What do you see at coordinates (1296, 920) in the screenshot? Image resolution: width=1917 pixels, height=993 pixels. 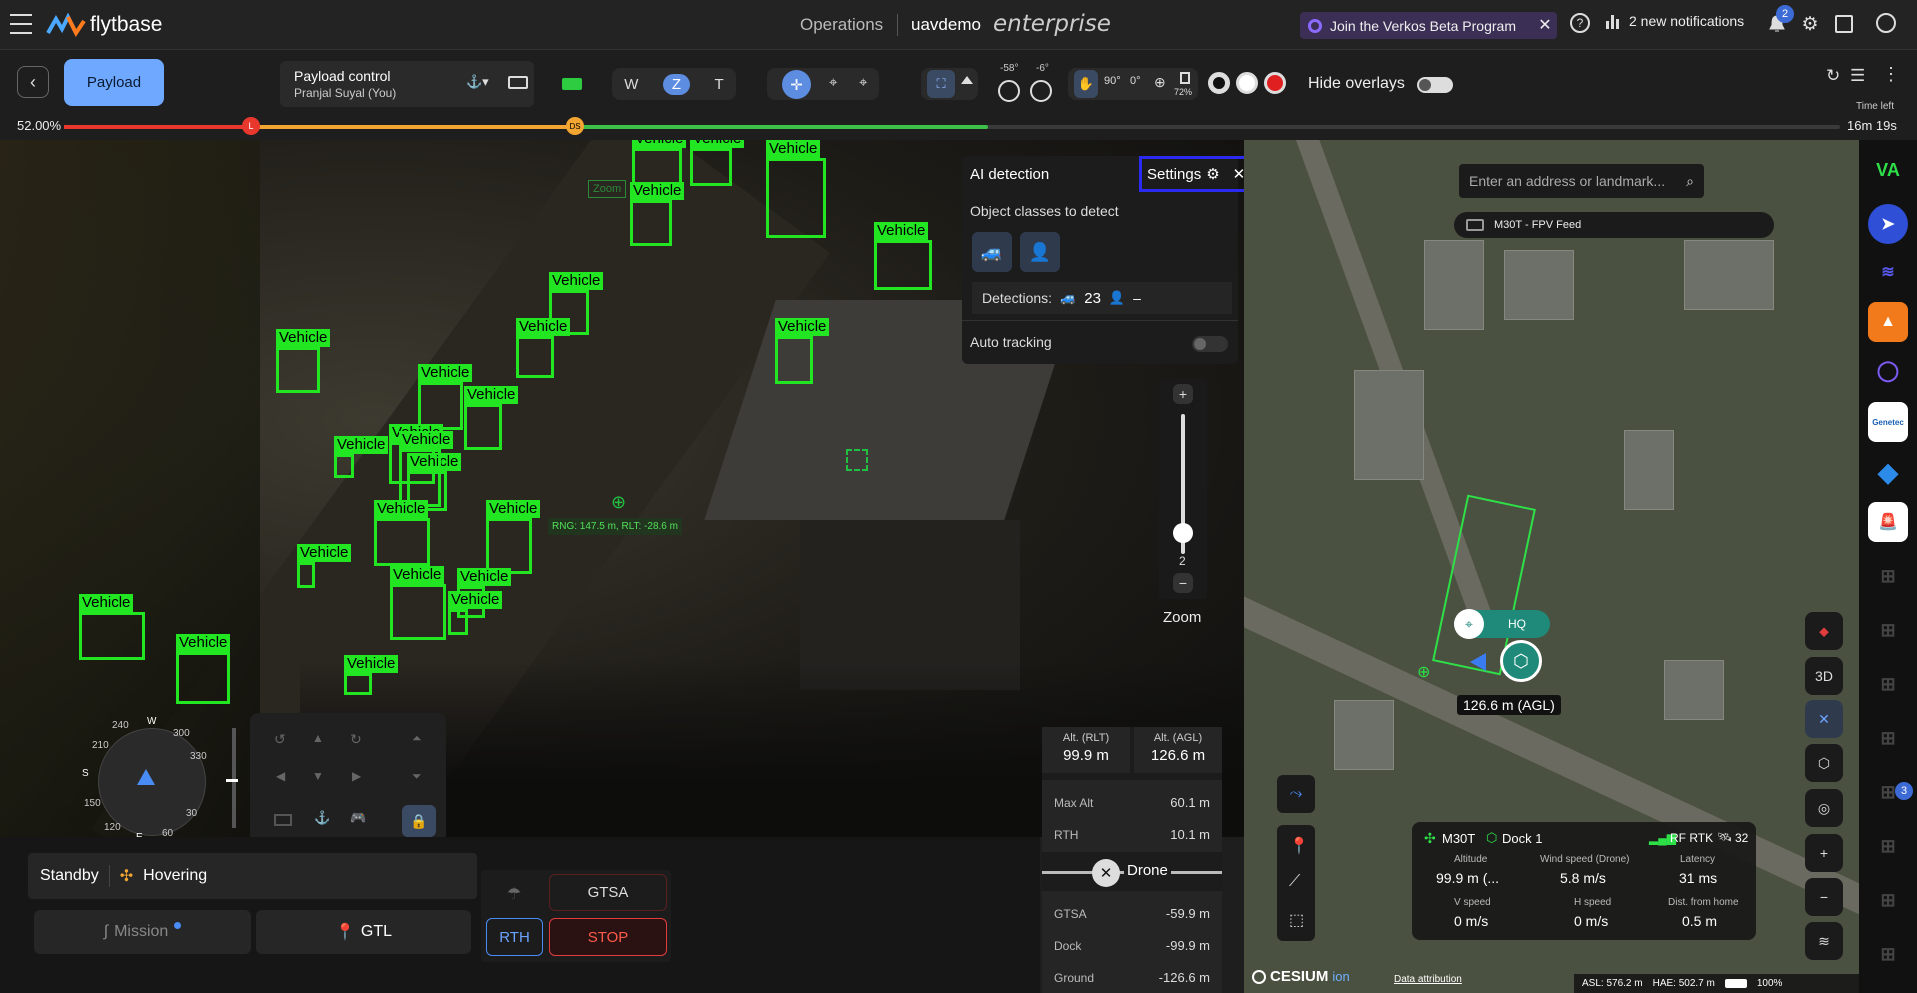 I see `draw-area-icon: ⬚` at bounding box center [1296, 920].